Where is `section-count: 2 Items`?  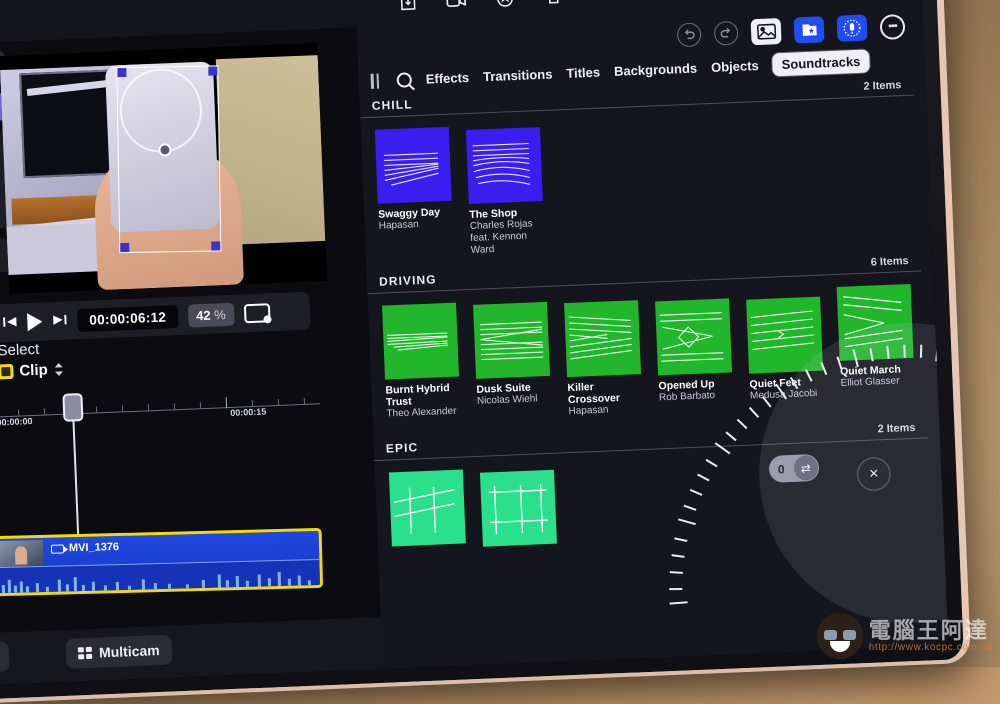 section-count: 2 Items is located at coordinates (882, 86).